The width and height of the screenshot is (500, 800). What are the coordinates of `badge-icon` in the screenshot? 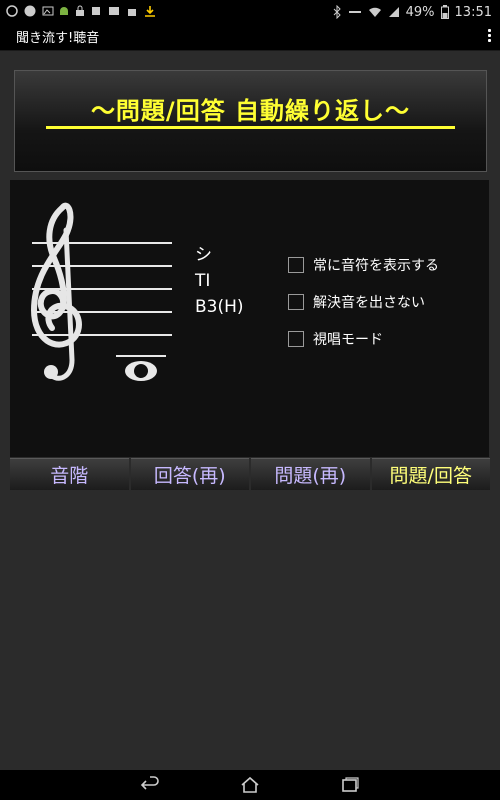 It's located at (30, 11).